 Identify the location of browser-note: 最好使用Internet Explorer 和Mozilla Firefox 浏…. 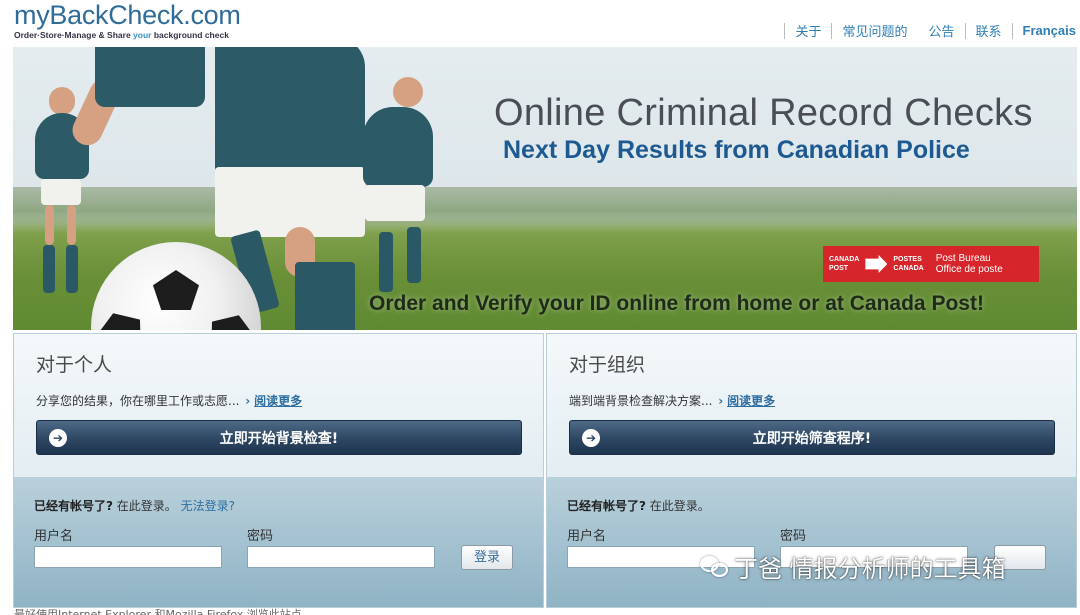
(158, 611).